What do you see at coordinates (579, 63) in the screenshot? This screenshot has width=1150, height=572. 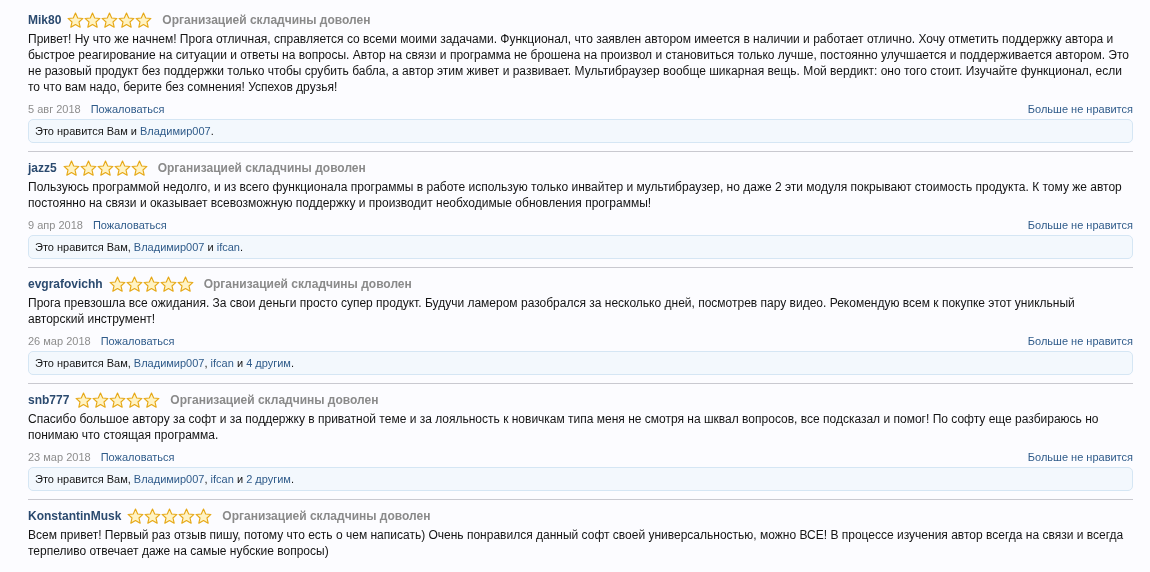 I see `review-text: Привет! Ну что же начнем! Прога отличная, справляется со всеми моими задачами. Функционал, что заявлен автором имеется в наличии и работает отлично. Хочу отметить поддержку автора и быстрое реагирование на ситуации и ответы на вопросы. Автор на связи и программа не брошена на произвол и становиться только лучше, постоянно улучшается и поддерживается автором. Это не разовый продукт без поддержки только чтобы срубить бабла, а автор этим живет и развивает. Мультибраузер вообще шикарная вещь. Мой вердикт: оно того стоит. Изучайте функционал, если то что вам надо, берите без сомнения! Успехов друзья!` at bounding box center [579, 63].